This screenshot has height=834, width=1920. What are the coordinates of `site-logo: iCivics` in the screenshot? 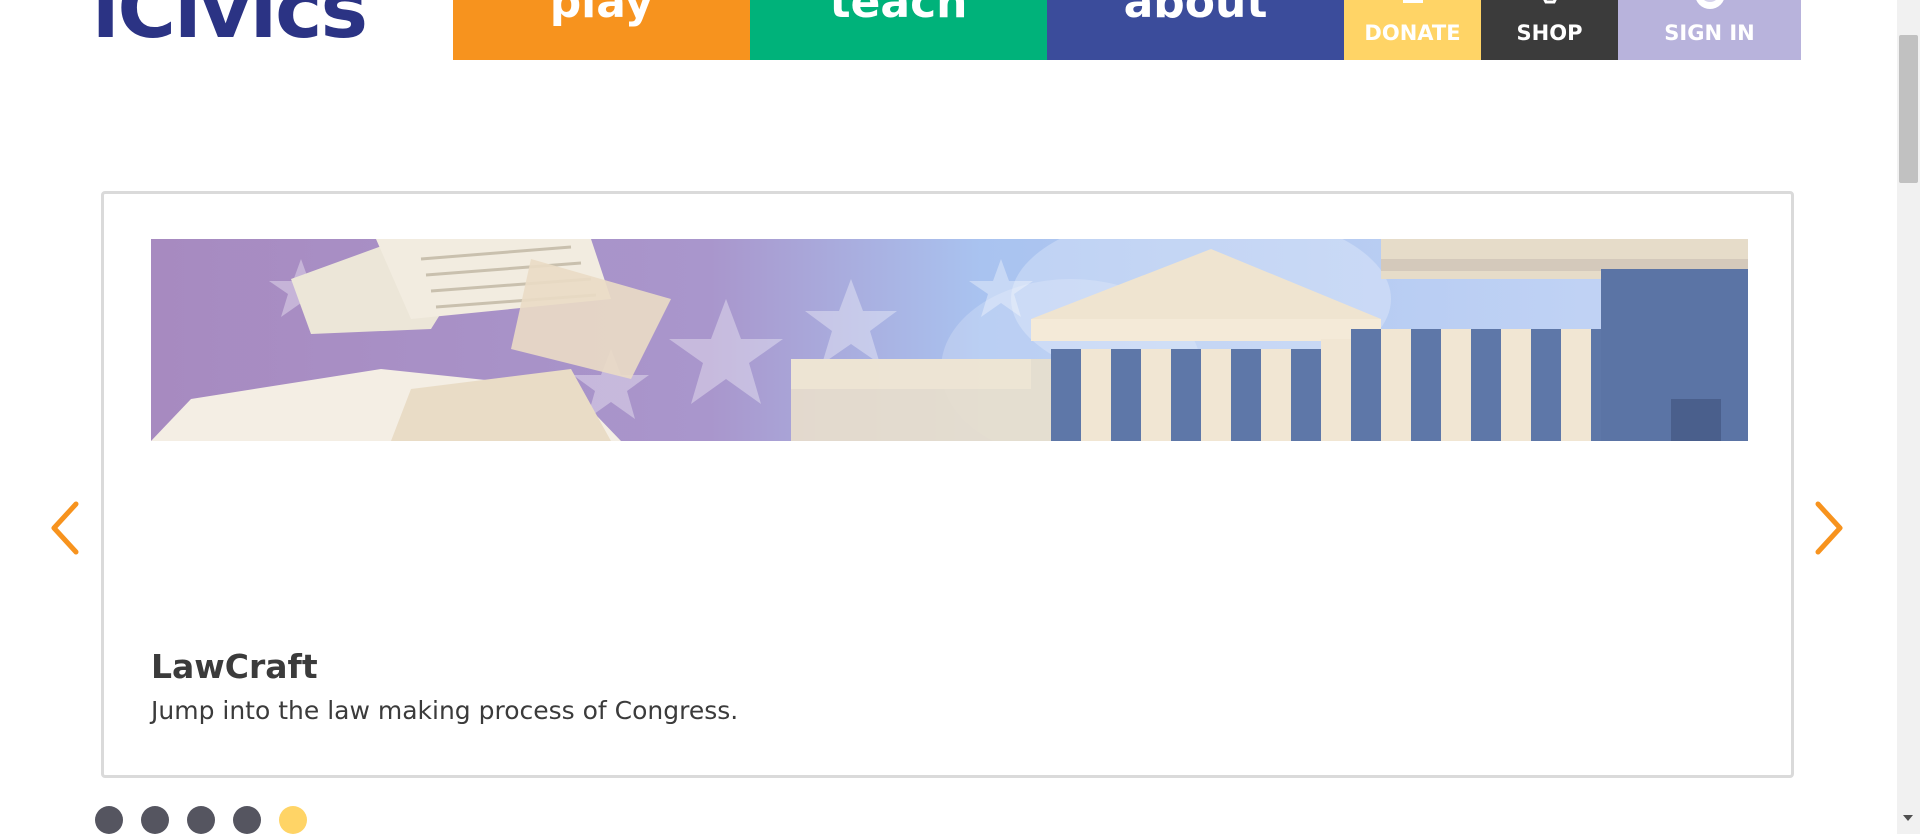 It's located at (234, 19).